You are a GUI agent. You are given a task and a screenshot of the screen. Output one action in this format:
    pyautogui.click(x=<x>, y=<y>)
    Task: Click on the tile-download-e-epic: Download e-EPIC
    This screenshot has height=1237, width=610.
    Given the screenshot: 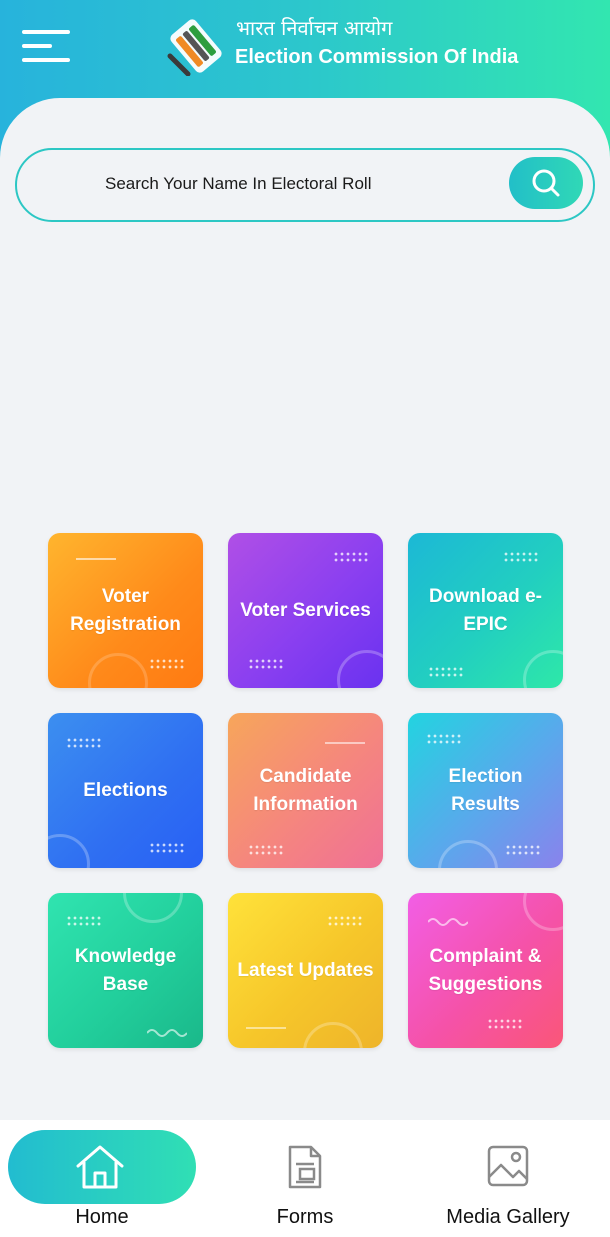 What is the action you would take?
    pyautogui.click(x=485, y=610)
    